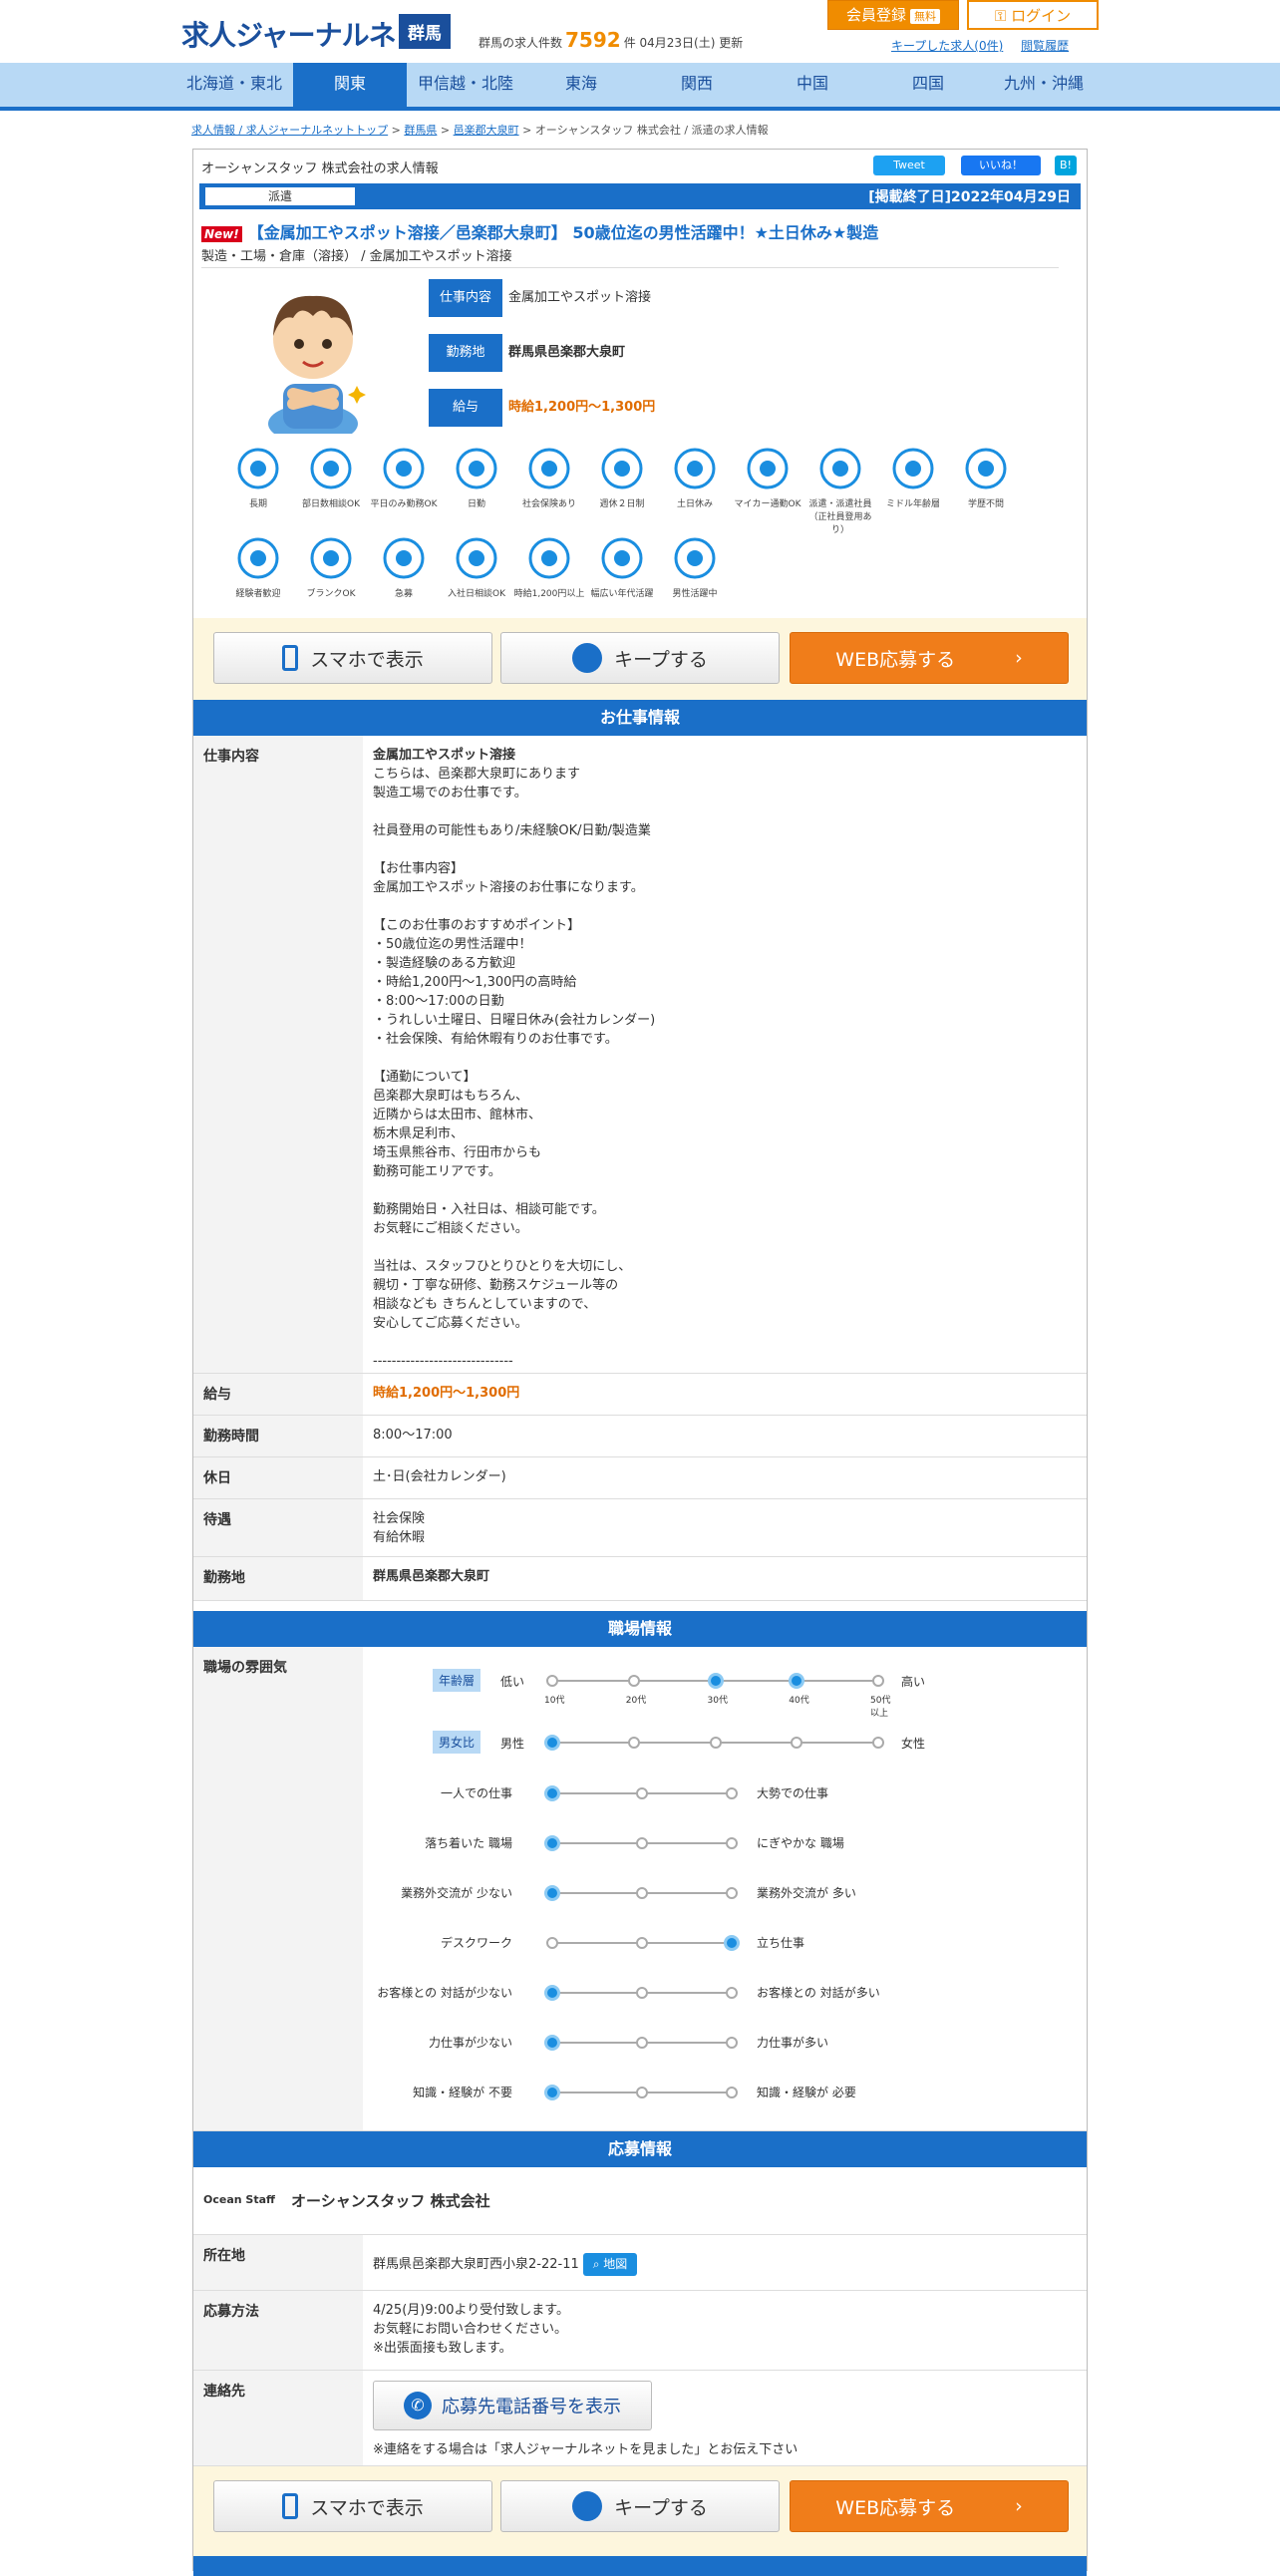  Describe the element at coordinates (812, 87) in the screenshot. I see `nav-item: 中国` at that location.